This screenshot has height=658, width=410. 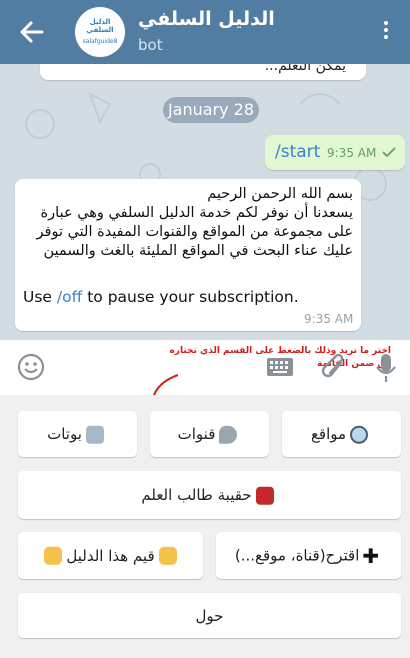 I want to click on avatar-logo-text: الدليل السلفي, so click(x=100, y=26).